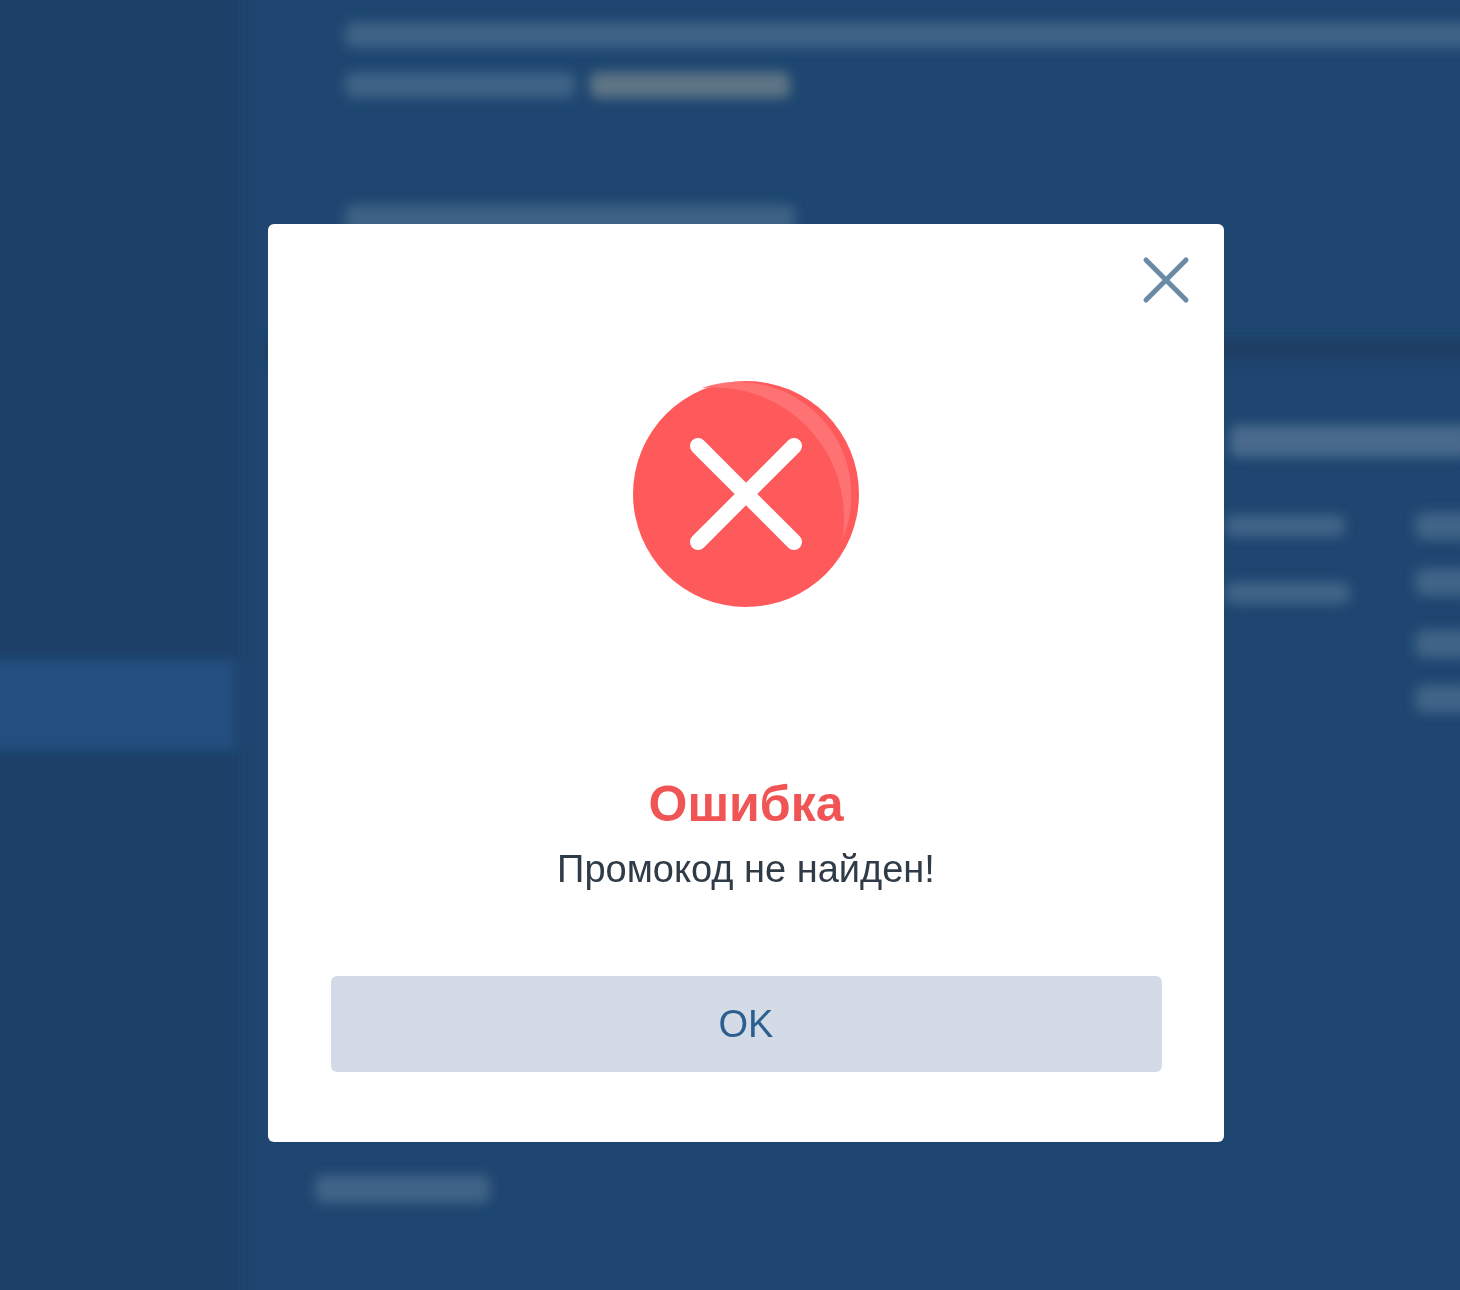 This screenshot has height=1290, width=1460. What do you see at coordinates (746, 869) in the screenshot?
I see `dialog-message: Промокод не найден!` at bounding box center [746, 869].